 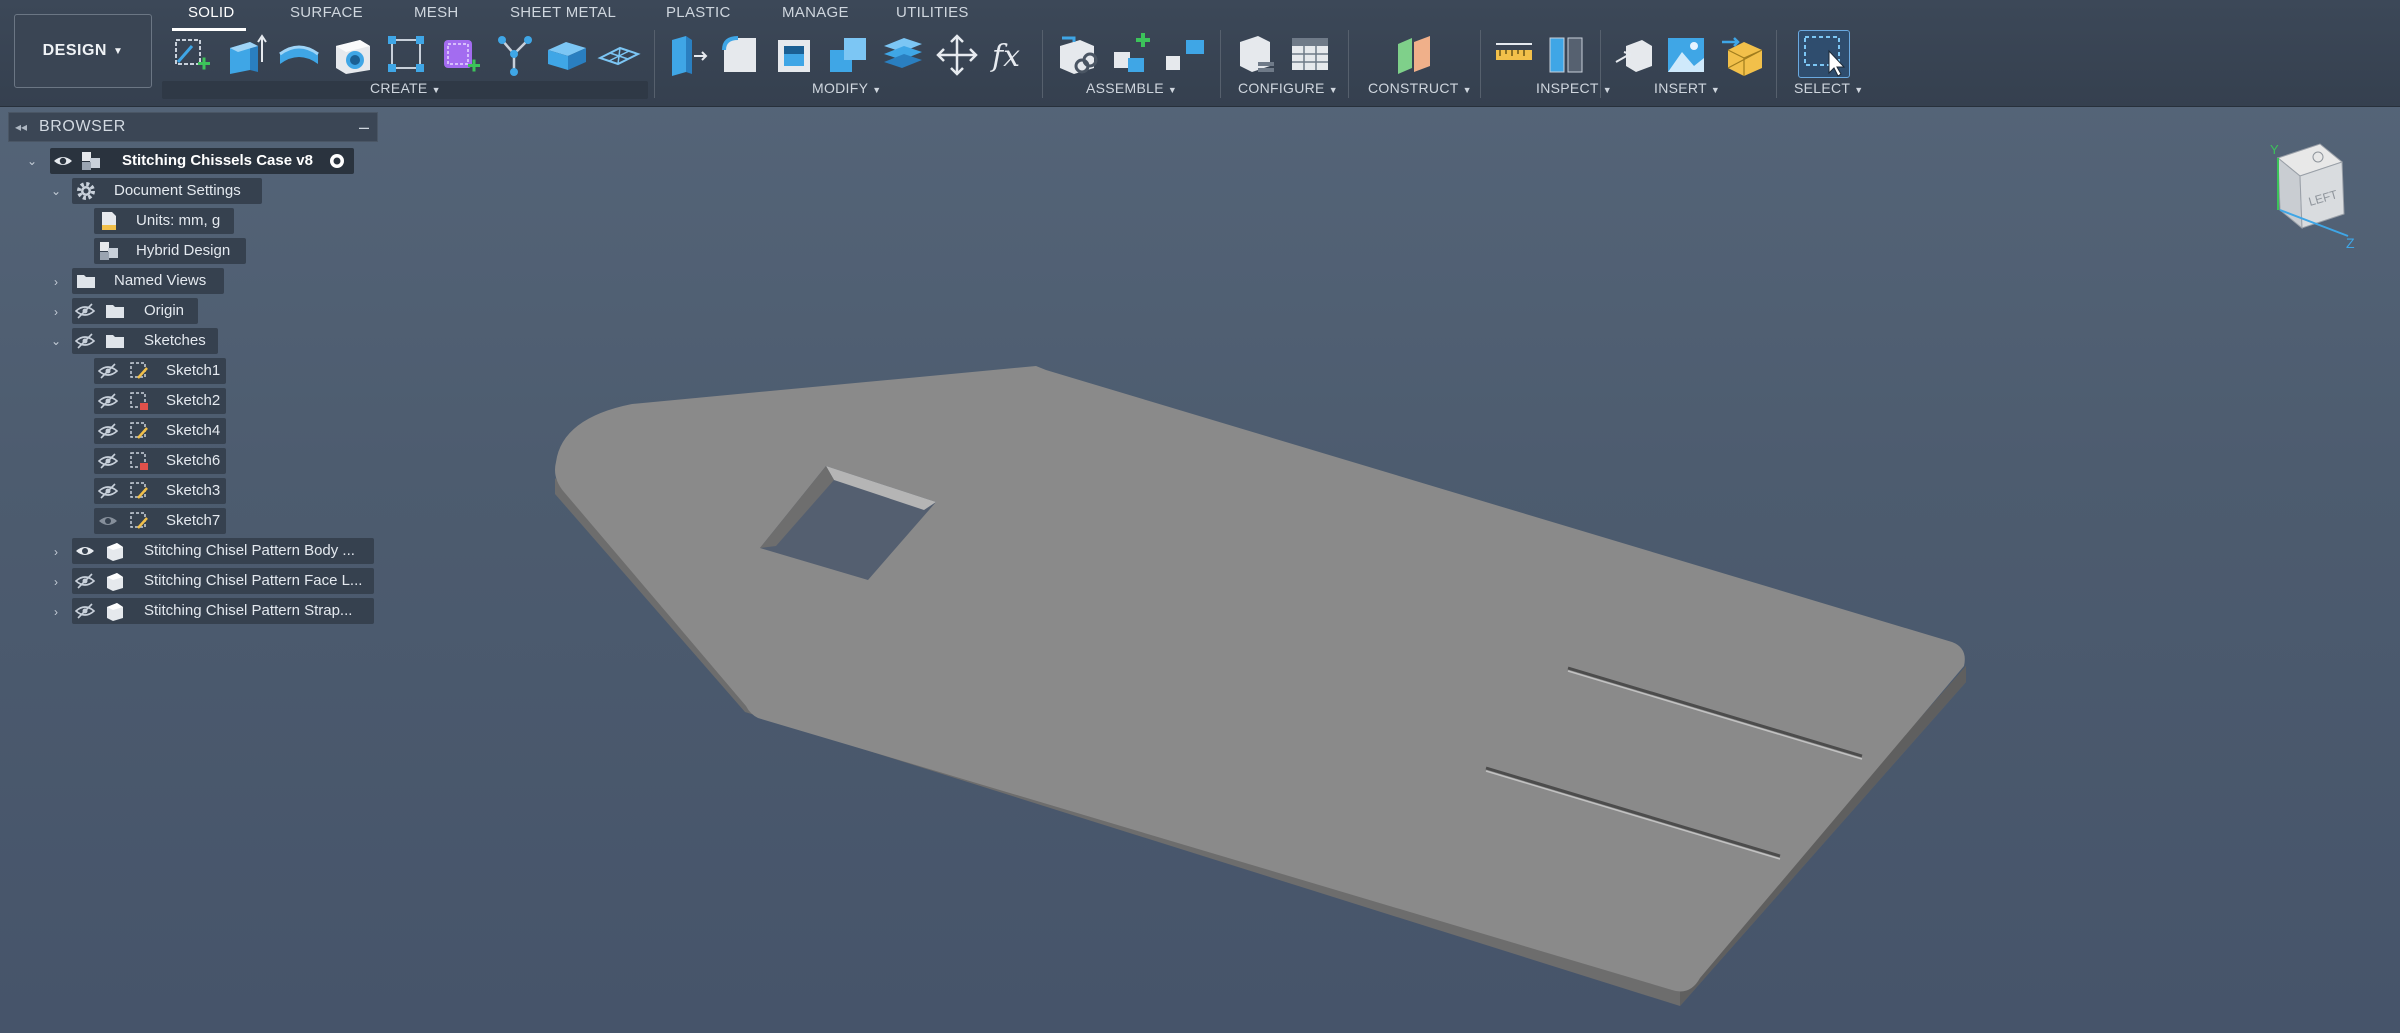 What do you see at coordinates (2274, 149) in the screenshot?
I see `viewcube-axis-y: Y` at bounding box center [2274, 149].